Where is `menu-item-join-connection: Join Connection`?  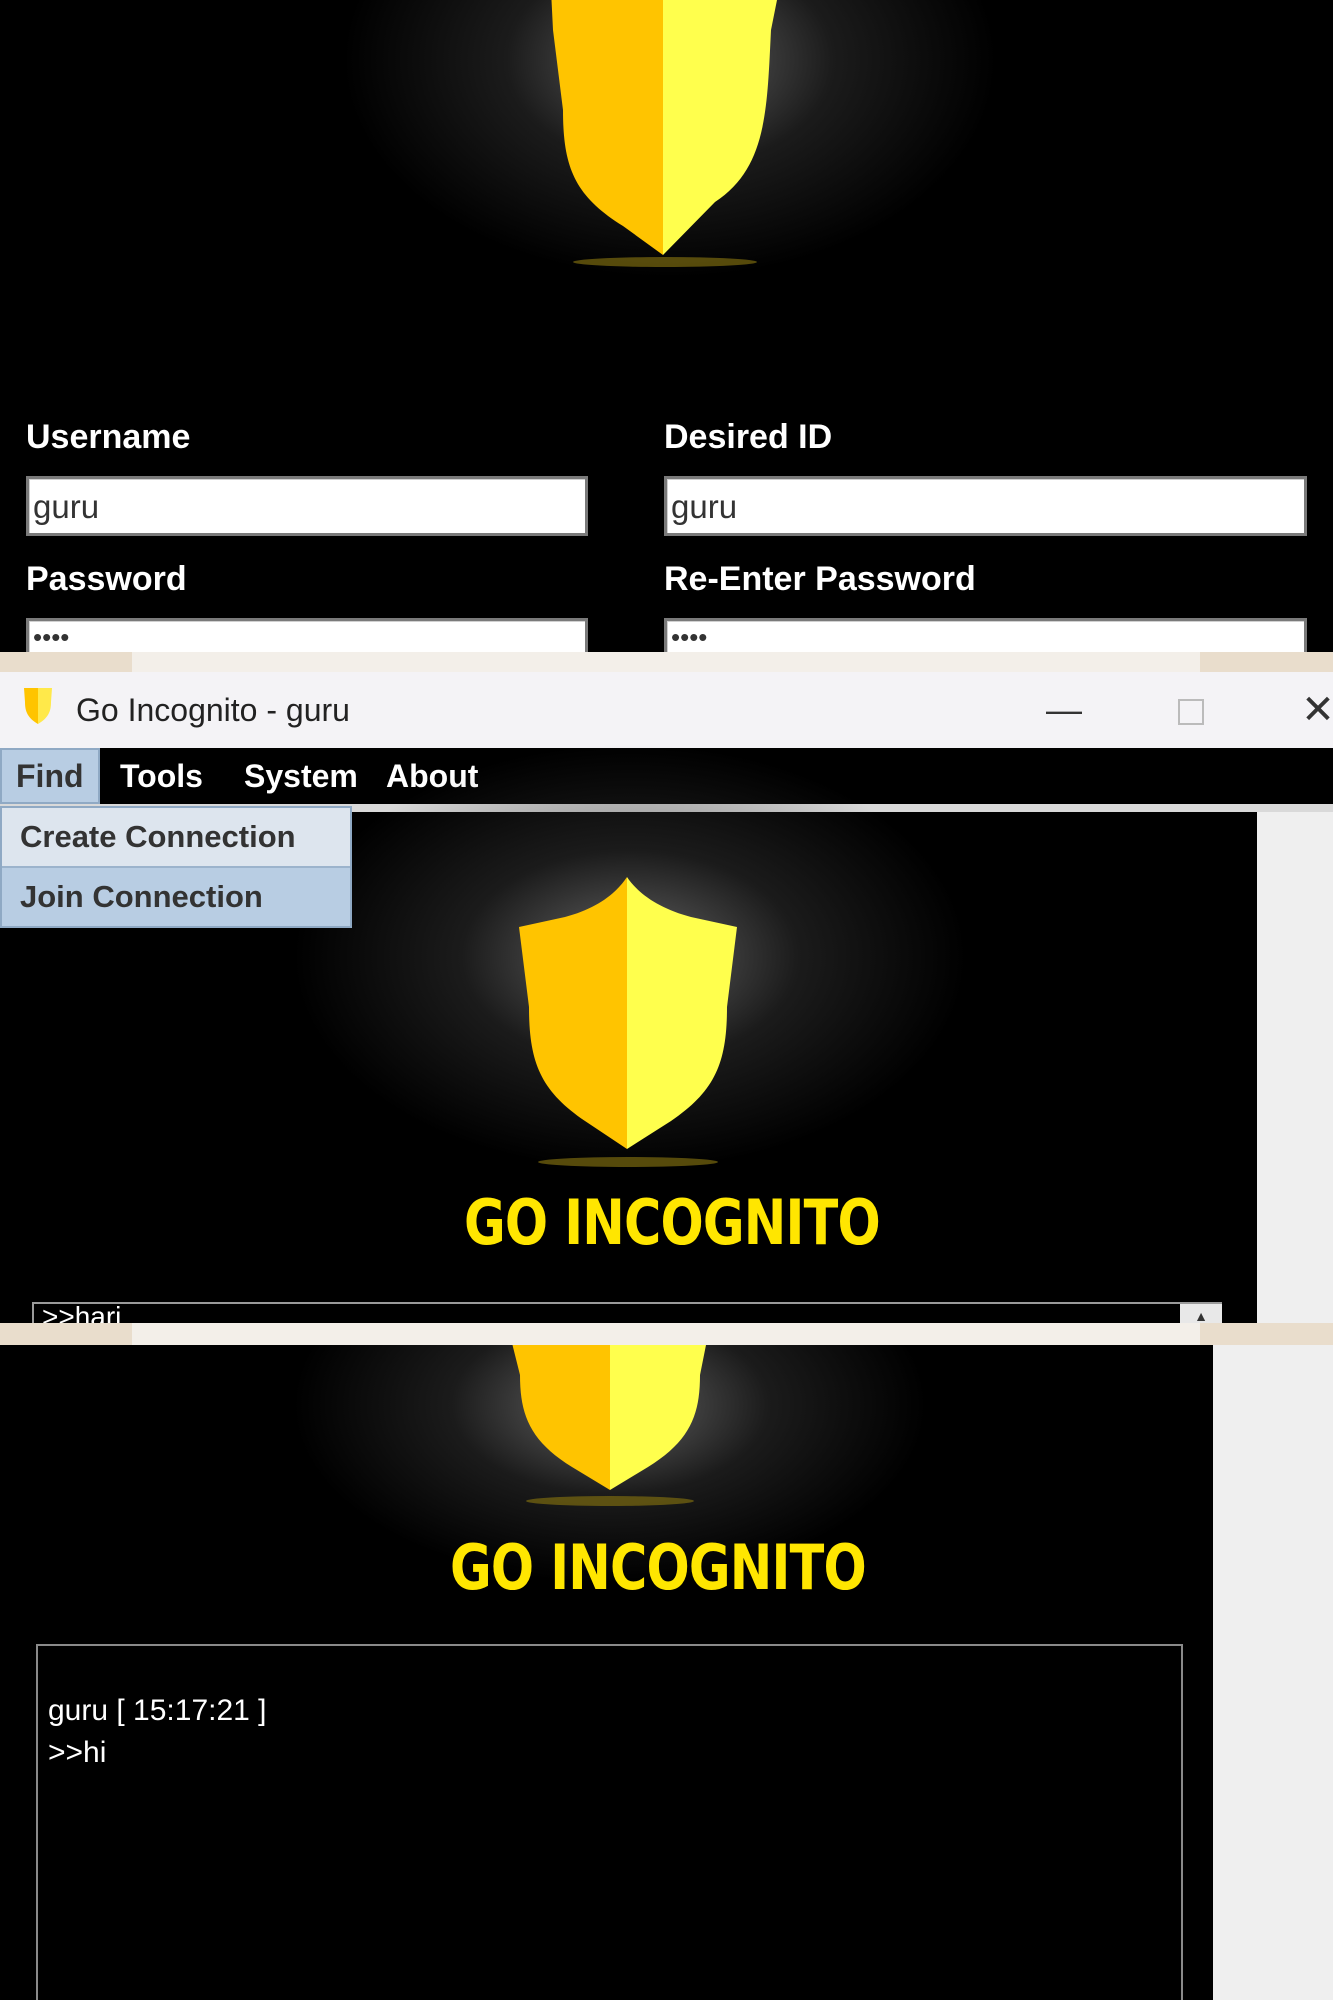
menu-item-join-connection: Join Connection is located at coordinates (176, 896).